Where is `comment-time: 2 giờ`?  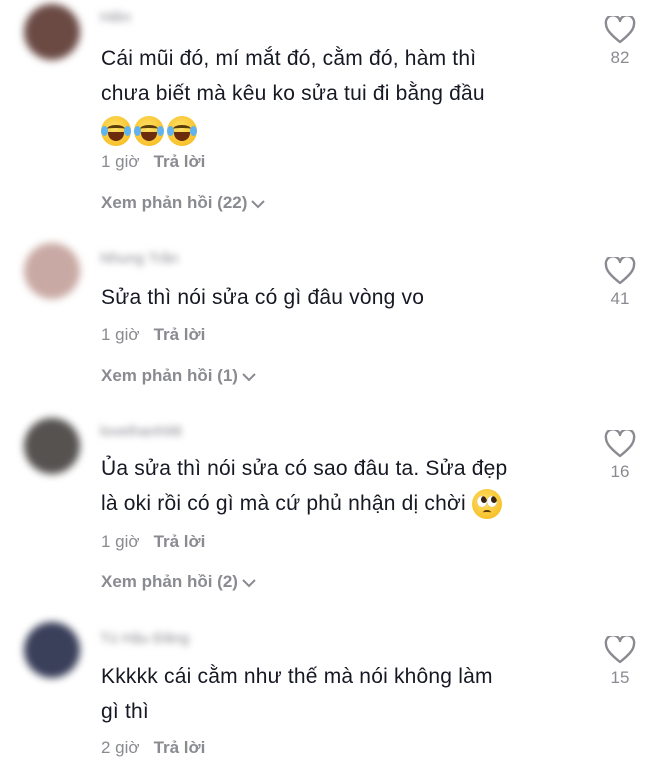 comment-time: 2 giờ is located at coordinates (120, 747).